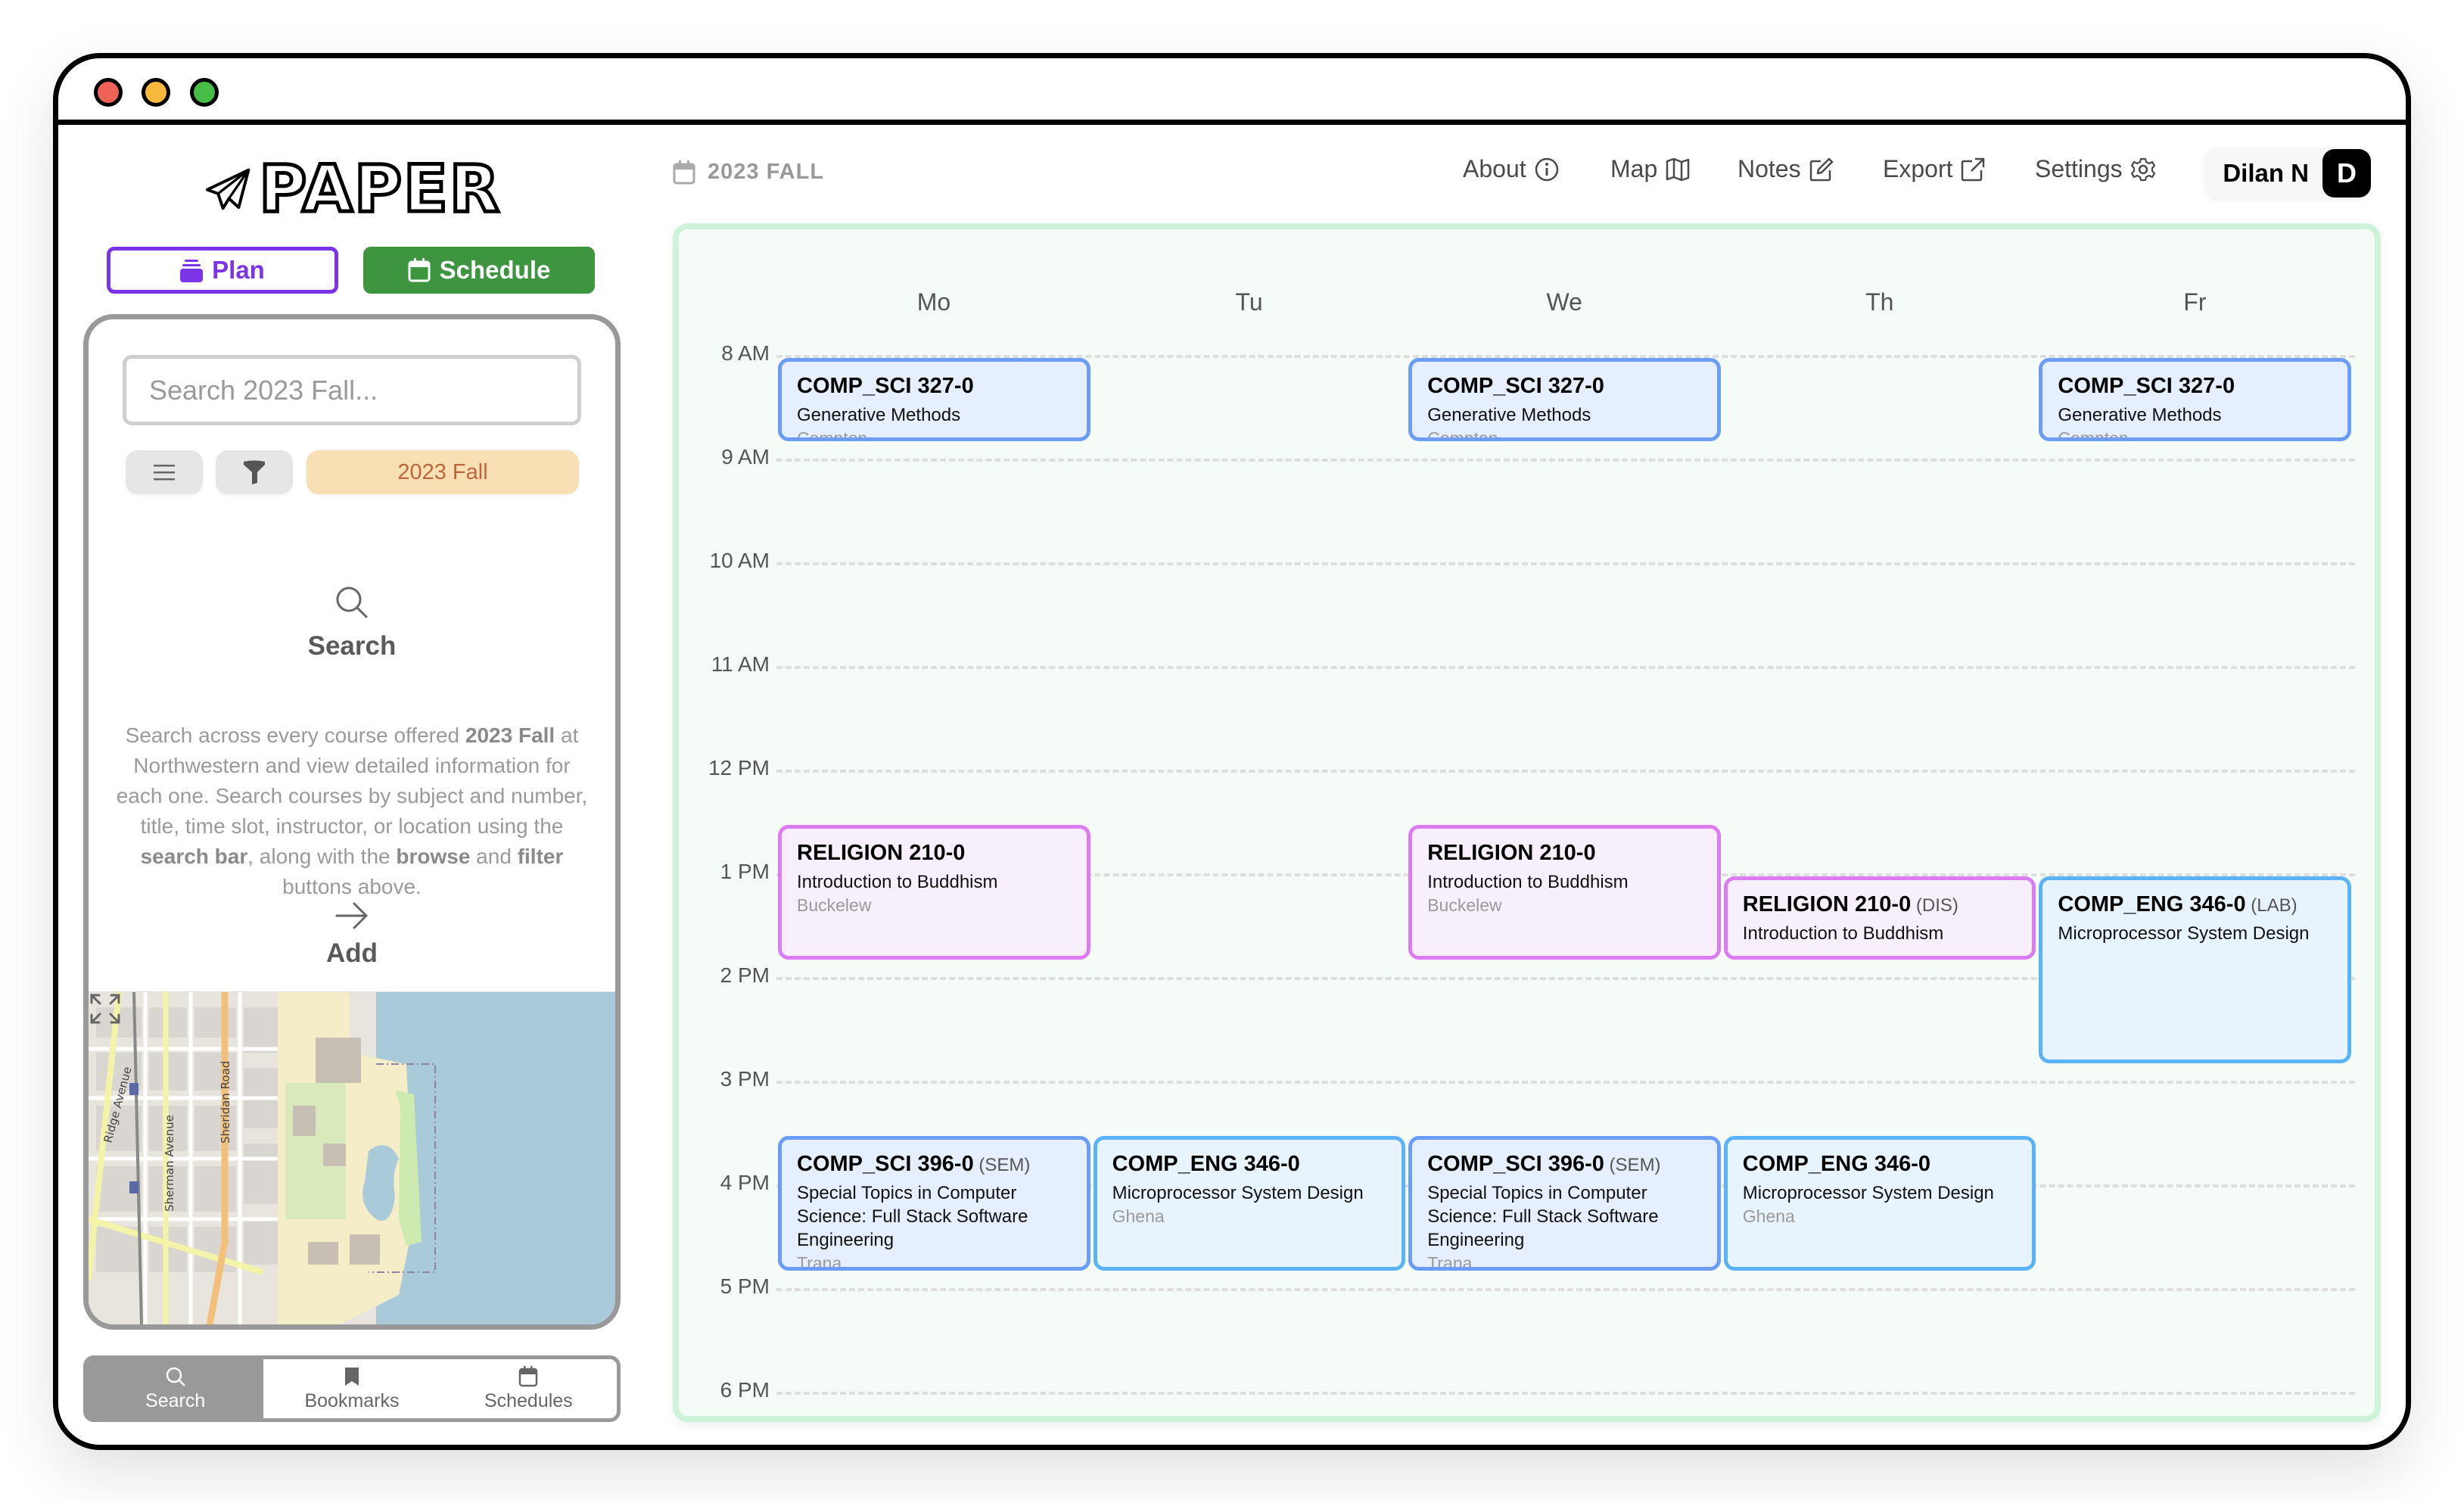 The height and width of the screenshot is (1503, 2464). Describe the element at coordinates (1879, 302) in the screenshot. I see `day-header: Th` at that location.